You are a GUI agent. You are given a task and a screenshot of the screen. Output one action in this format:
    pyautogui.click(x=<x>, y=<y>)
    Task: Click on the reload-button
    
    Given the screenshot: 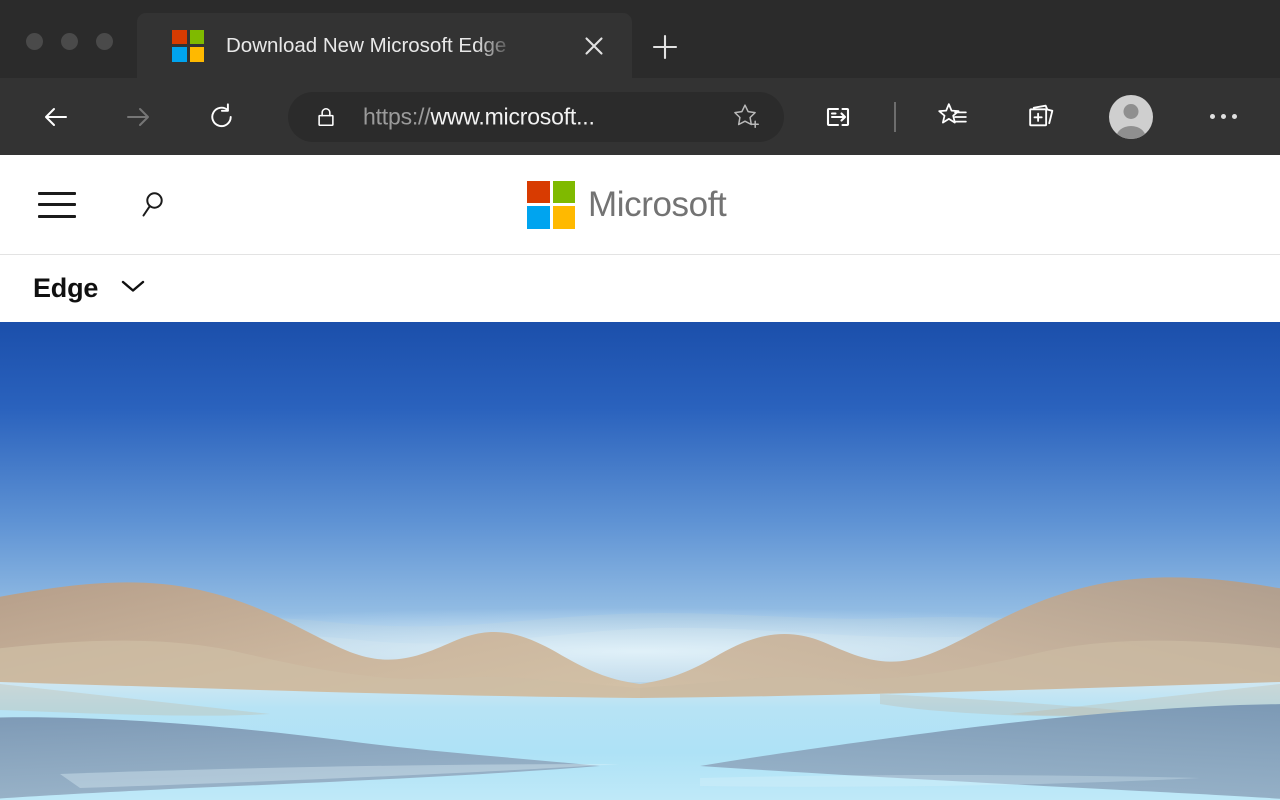 What is the action you would take?
    pyautogui.click(x=221, y=117)
    